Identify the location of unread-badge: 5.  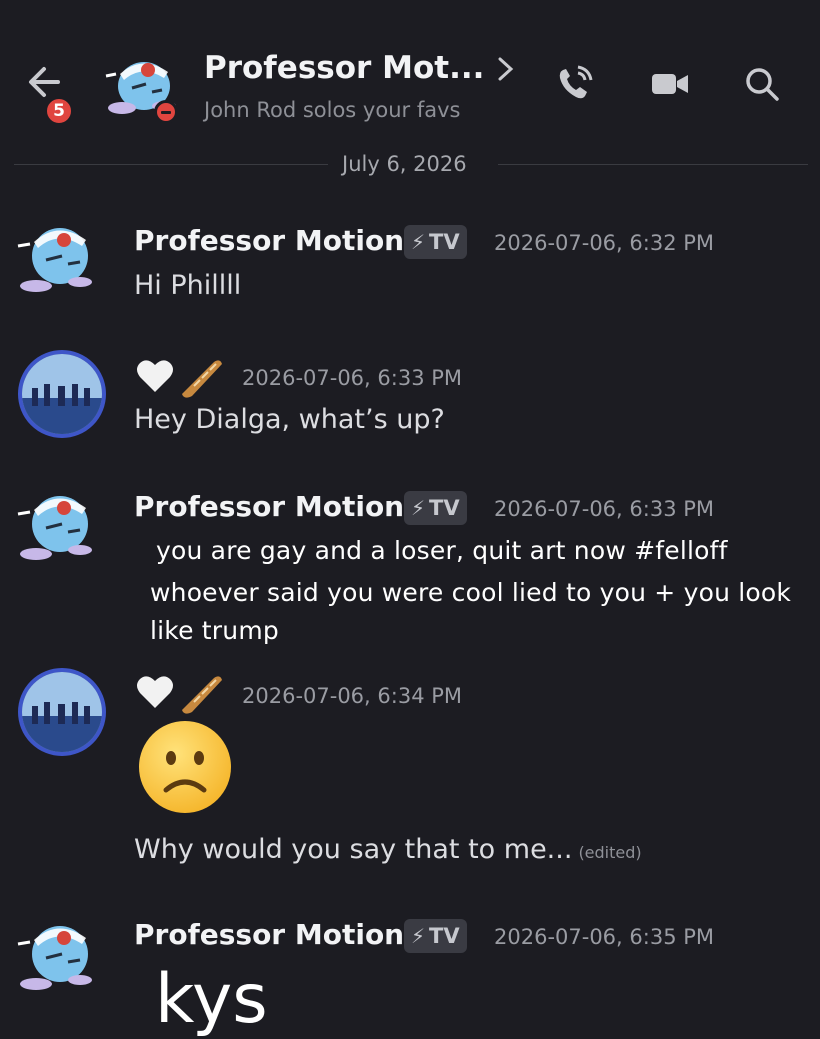
(59, 111).